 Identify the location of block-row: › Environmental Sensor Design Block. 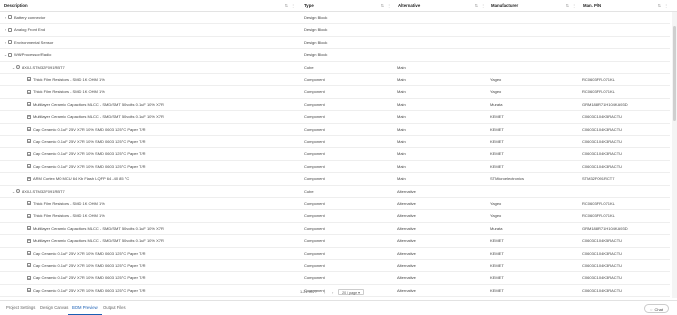
(335, 43).